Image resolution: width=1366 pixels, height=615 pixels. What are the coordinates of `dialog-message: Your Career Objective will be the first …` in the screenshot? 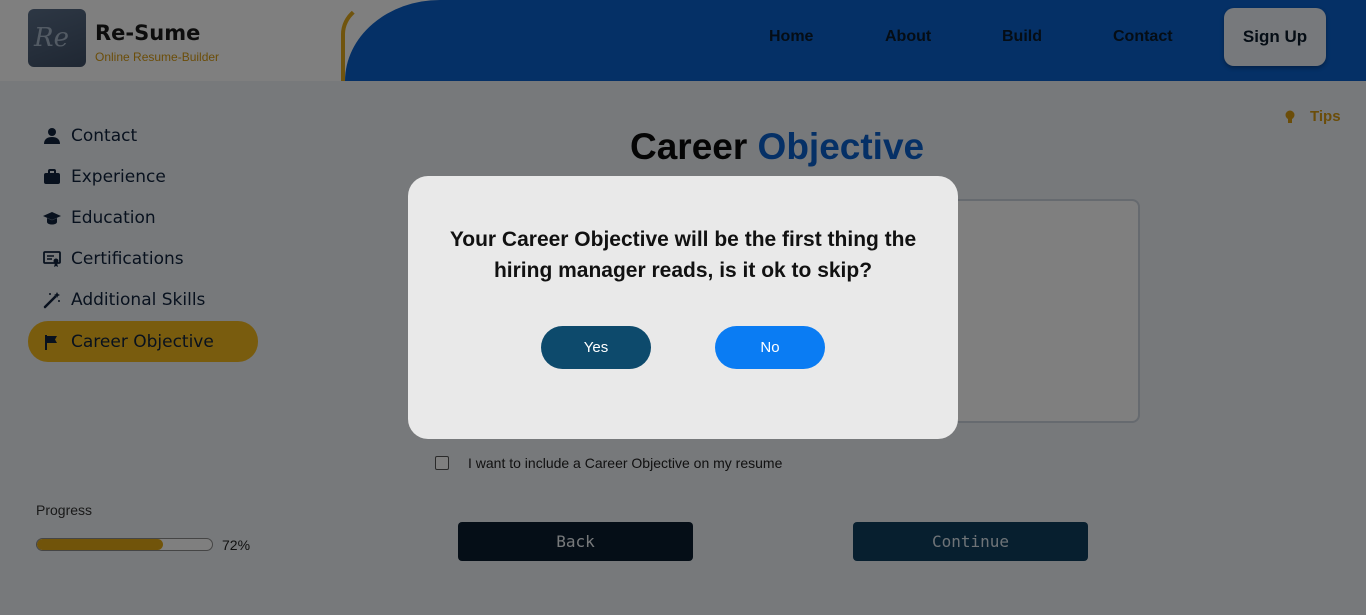 It's located at (683, 255).